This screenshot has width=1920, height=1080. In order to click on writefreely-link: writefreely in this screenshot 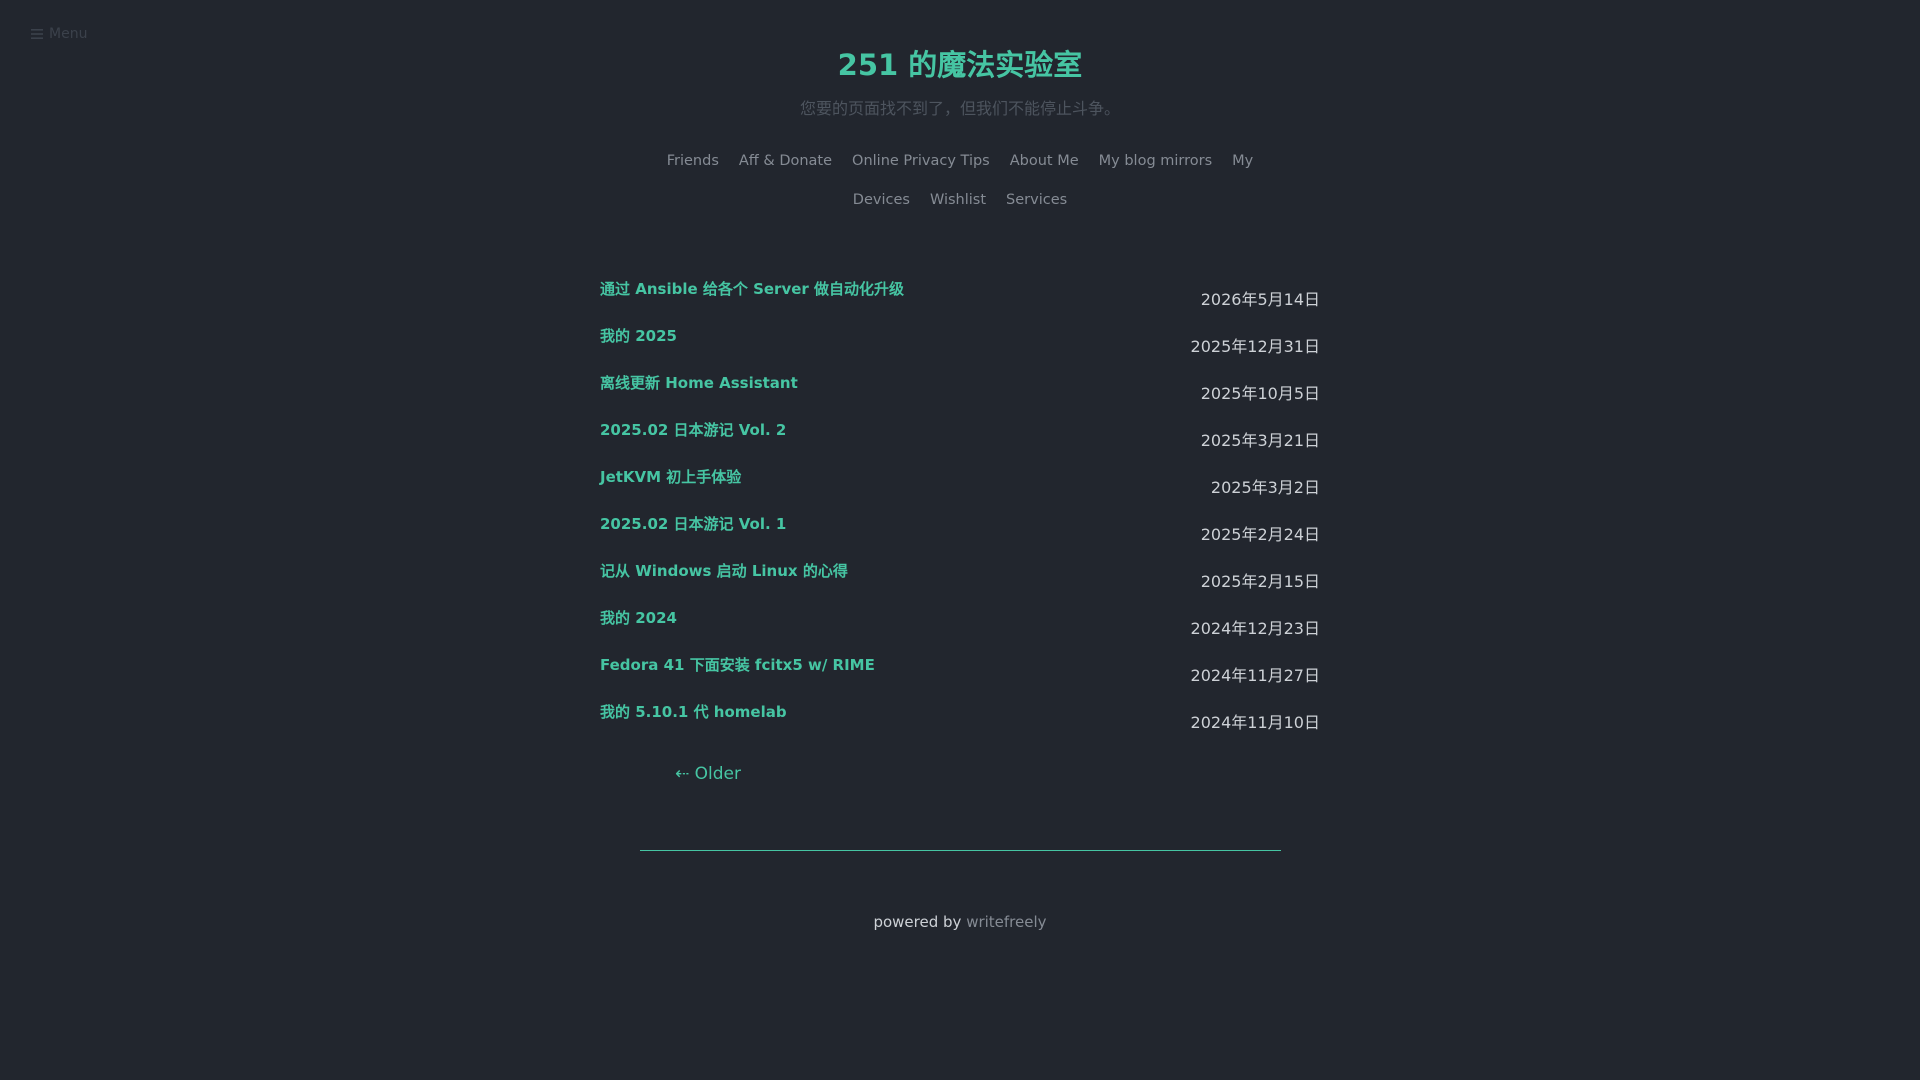, I will do `click(1006, 922)`.